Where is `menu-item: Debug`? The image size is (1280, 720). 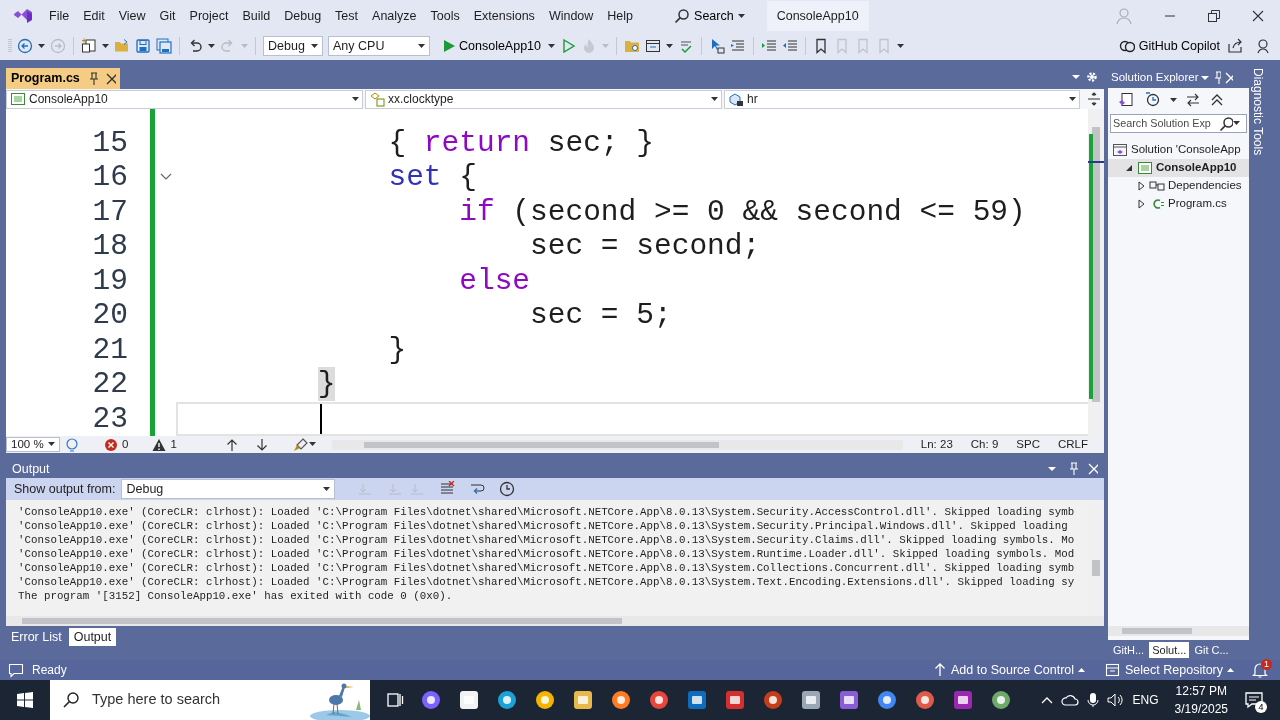 menu-item: Debug is located at coordinates (303, 16).